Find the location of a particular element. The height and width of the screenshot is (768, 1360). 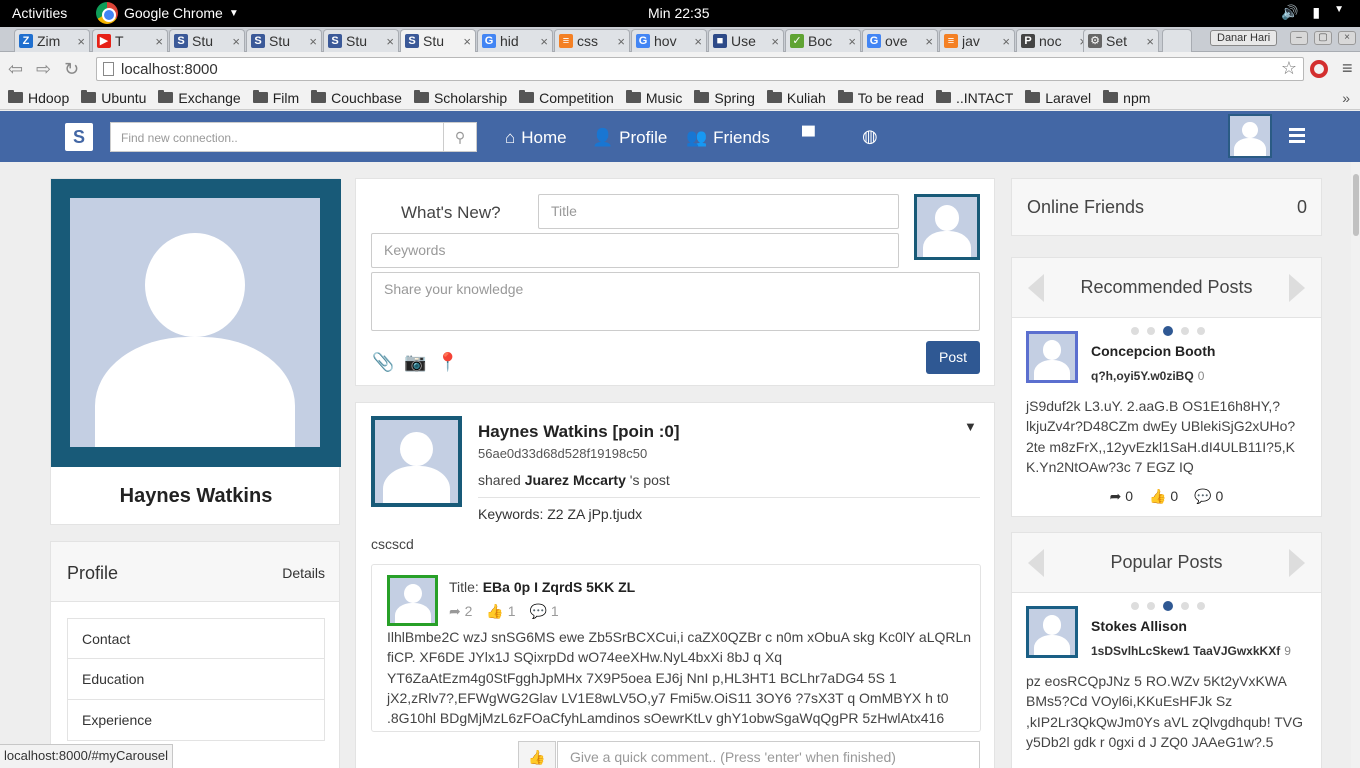

profile-item-contact: Contact is located at coordinates (196, 638).